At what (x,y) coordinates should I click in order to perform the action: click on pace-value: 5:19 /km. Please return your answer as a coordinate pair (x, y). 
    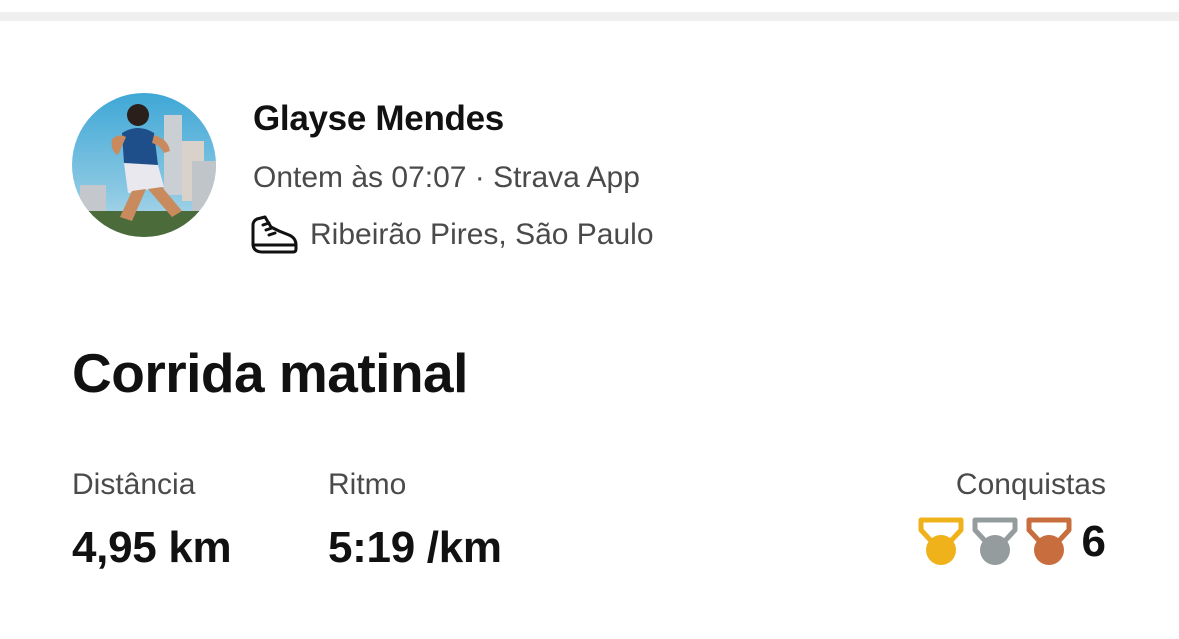
    Looking at the image, I should click on (415, 547).